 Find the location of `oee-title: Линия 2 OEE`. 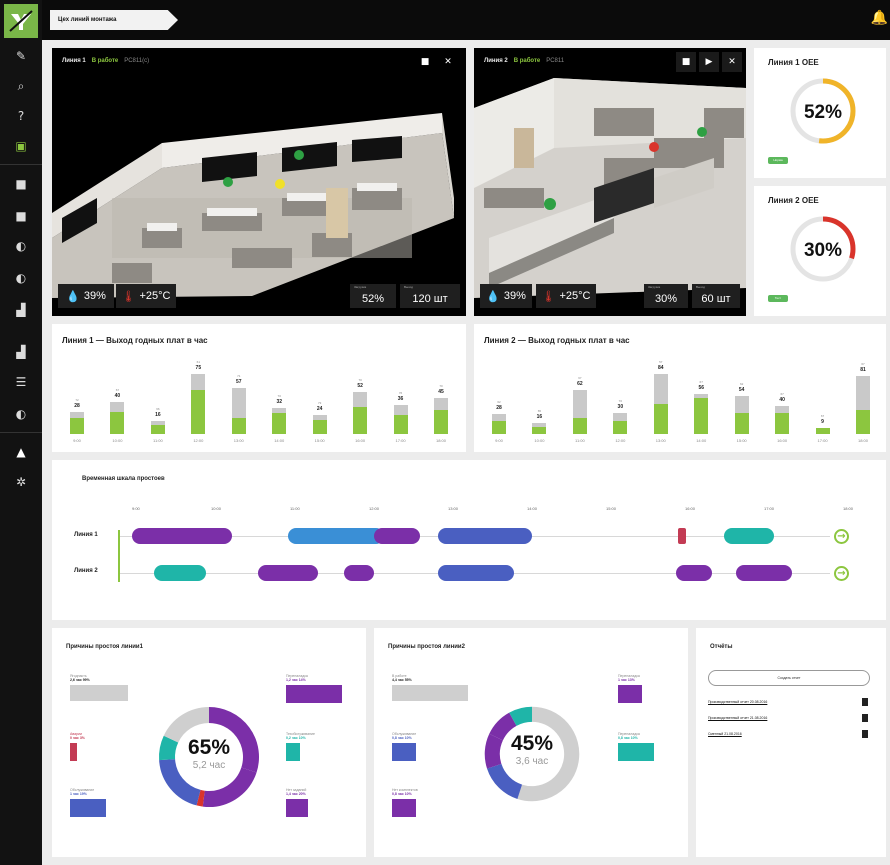

oee-title: Линия 2 OEE is located at coordinates (793, 200).